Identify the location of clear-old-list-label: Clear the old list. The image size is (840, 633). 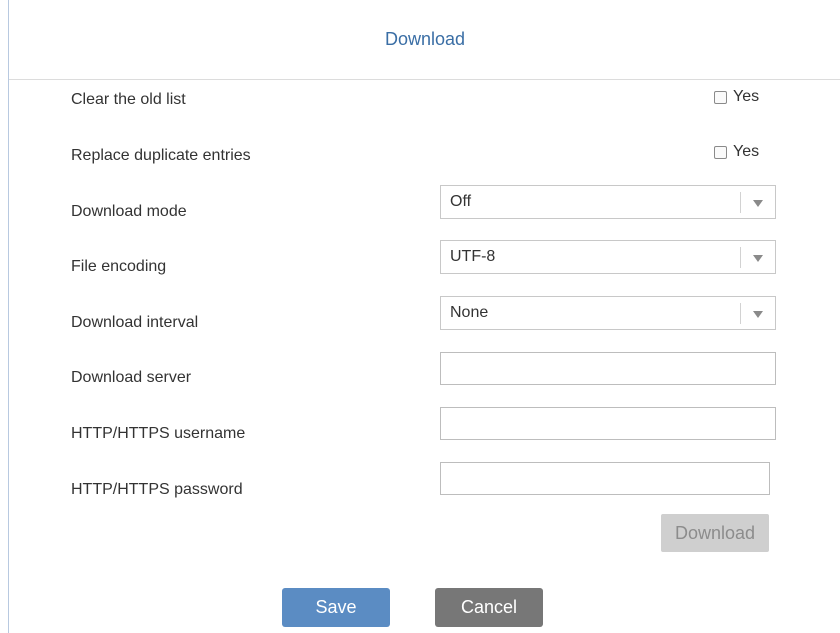
(128, 99).